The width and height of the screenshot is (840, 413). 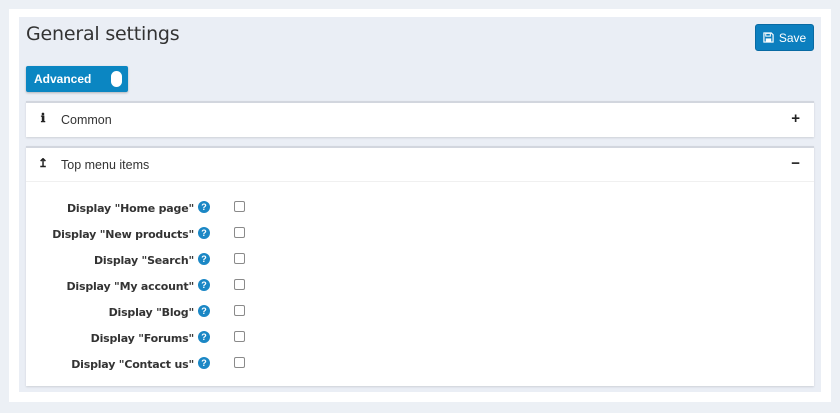 What do you see at coordinates (239, 336) in the screenshot?
I see `display-forums-checkbox` at bounding box center [239, 336].